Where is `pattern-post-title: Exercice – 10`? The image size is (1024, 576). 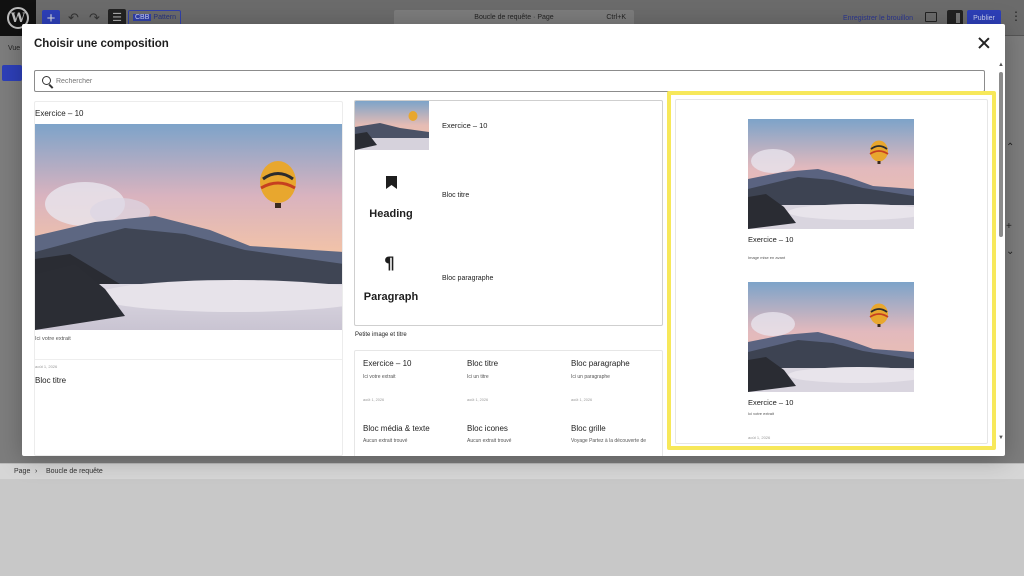
pattern-post-title: Exercice – 10 is located at coordinates (59, 113).